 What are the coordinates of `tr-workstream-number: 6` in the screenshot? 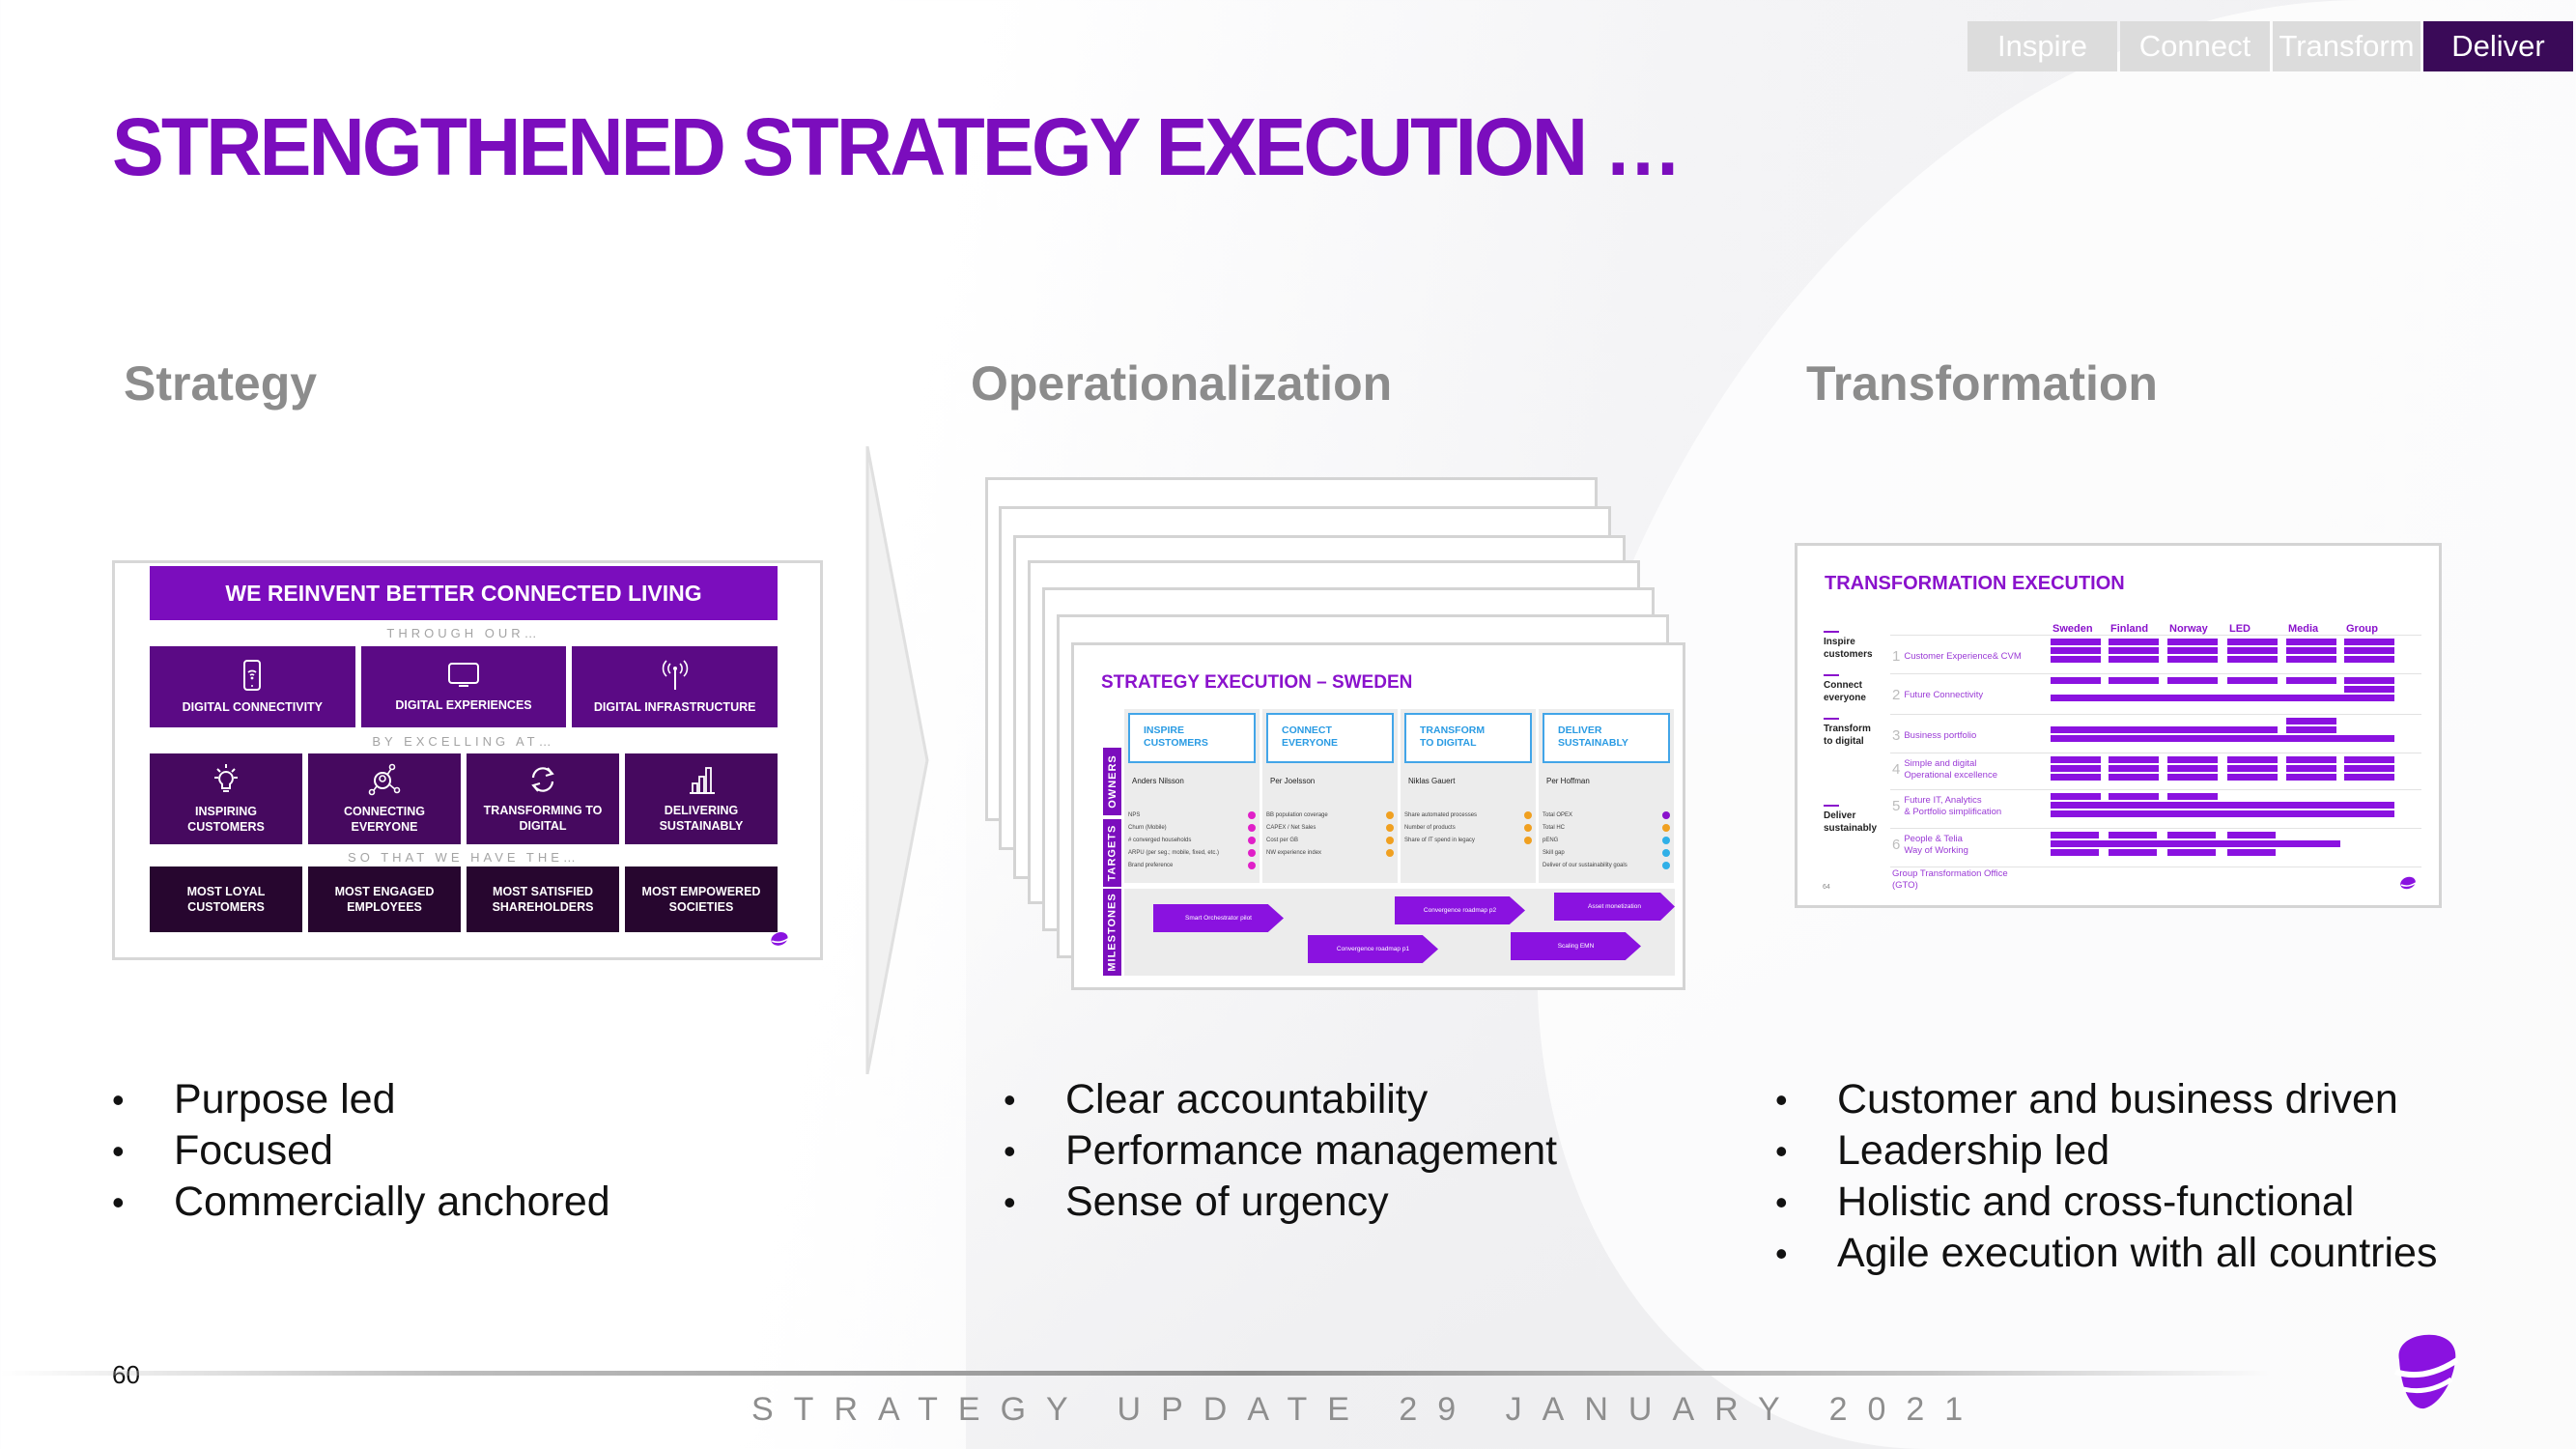 It's located at (1896, 844).